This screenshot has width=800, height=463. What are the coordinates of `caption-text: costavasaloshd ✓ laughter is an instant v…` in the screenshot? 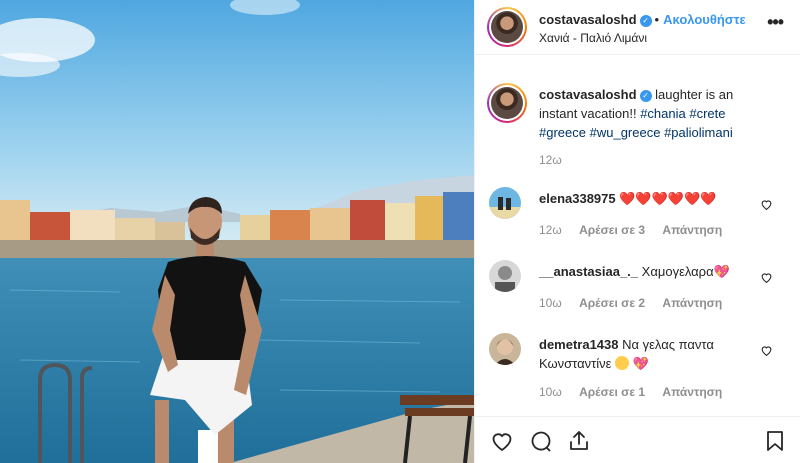 It's located at (649, 113).